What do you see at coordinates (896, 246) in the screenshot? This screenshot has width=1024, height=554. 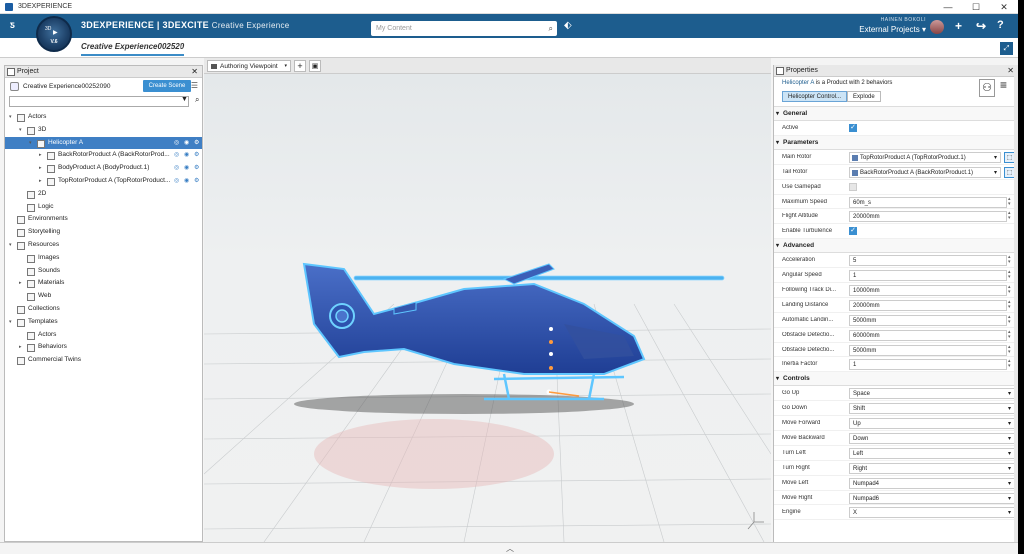 I see `section-advanced: Advanced` at bounding box center [896, 246].